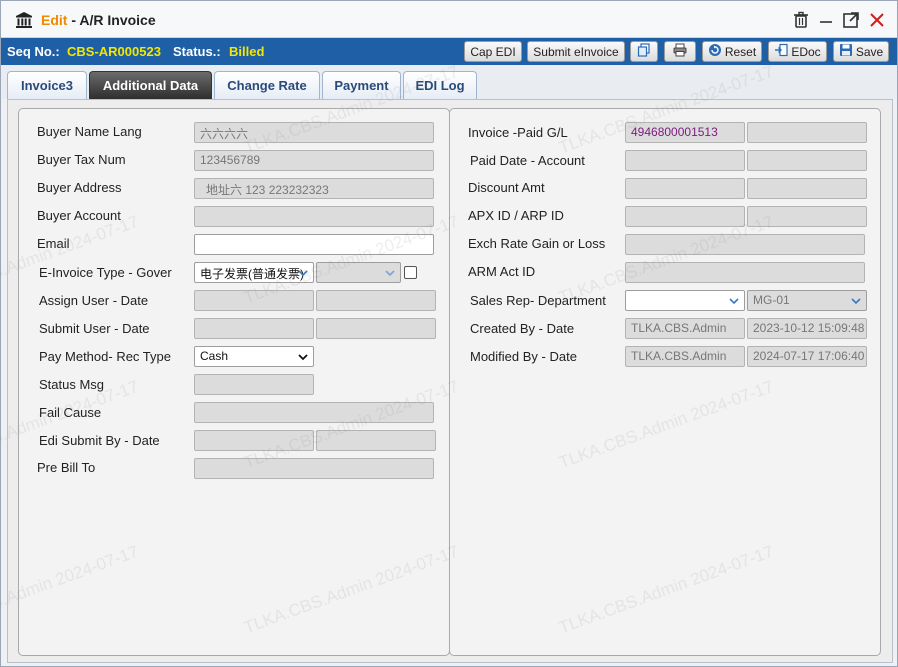 The image size is (898, 667). Describe the element at coordinates (502, 271) in the screenshot. I see `arm-act-label: ARM Act ID` at that location.